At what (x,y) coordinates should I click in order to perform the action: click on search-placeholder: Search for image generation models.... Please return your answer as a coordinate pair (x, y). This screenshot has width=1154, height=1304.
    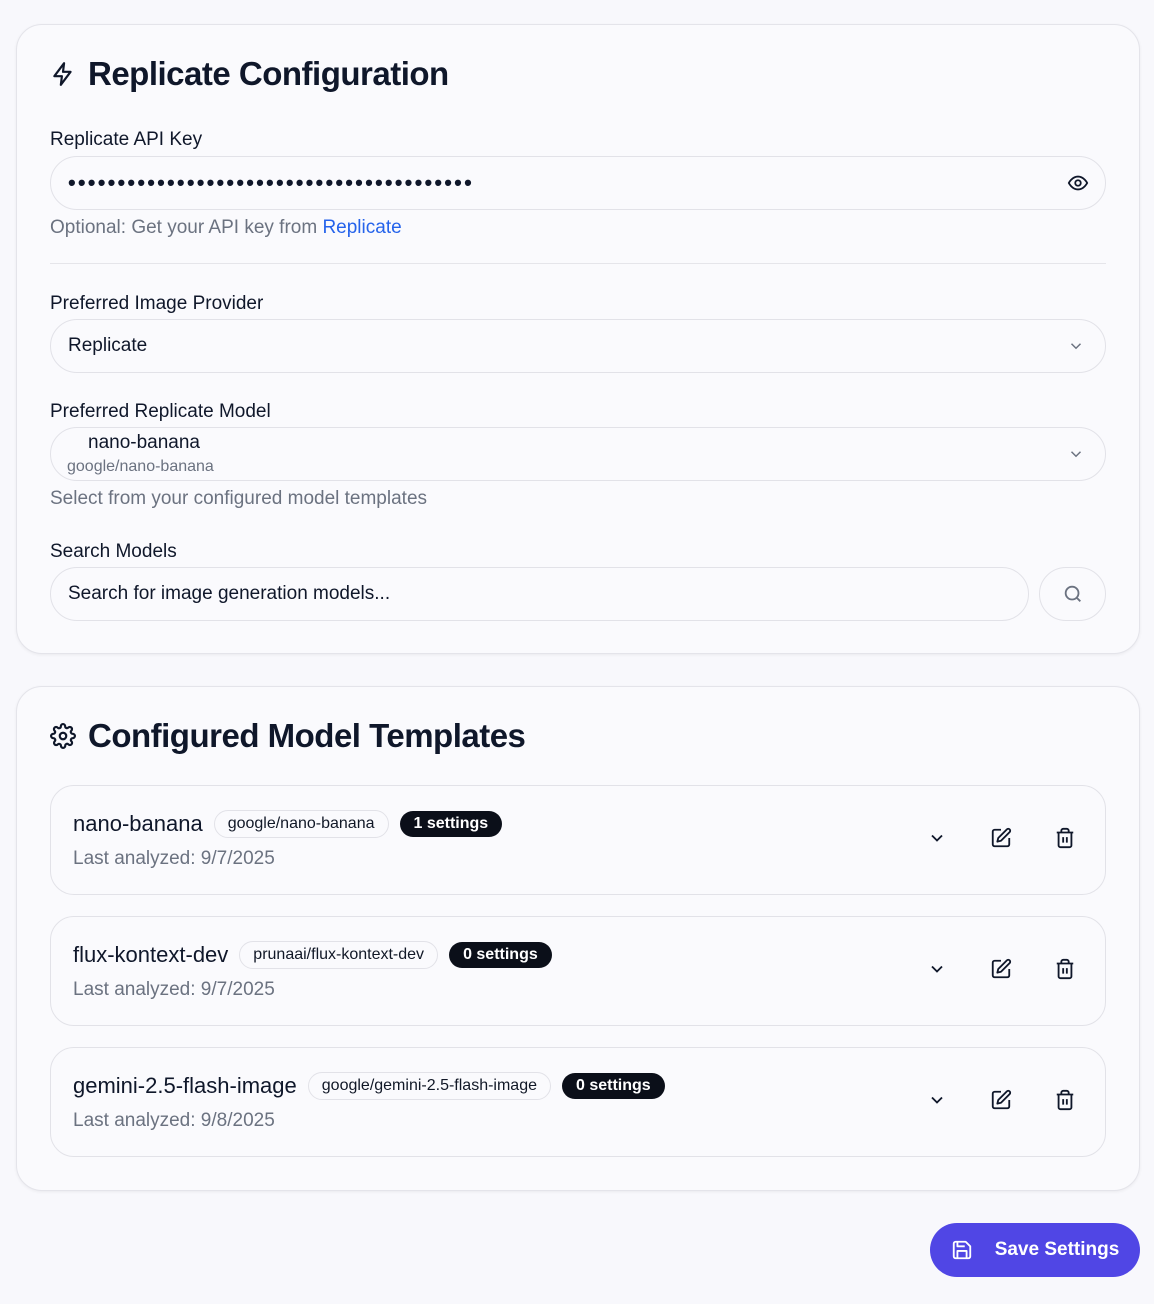
    Looking at the image, I should click on (229, 593).